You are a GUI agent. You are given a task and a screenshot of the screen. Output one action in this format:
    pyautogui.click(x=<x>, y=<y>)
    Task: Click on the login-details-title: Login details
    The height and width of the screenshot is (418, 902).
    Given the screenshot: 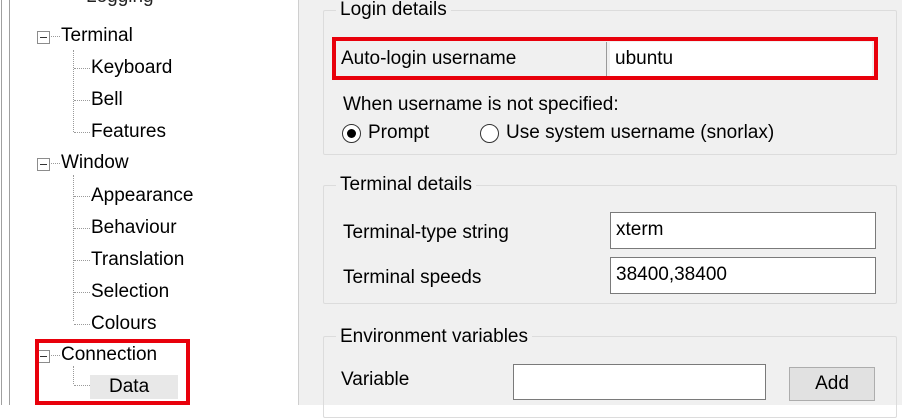 What is the action you would take?
    pyautogui.click(x=393, y=10)
    